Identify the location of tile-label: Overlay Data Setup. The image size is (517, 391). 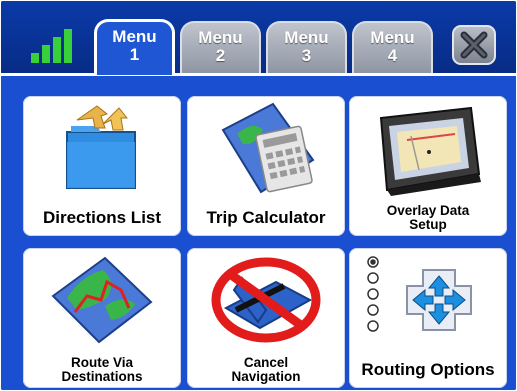
(428, 218).